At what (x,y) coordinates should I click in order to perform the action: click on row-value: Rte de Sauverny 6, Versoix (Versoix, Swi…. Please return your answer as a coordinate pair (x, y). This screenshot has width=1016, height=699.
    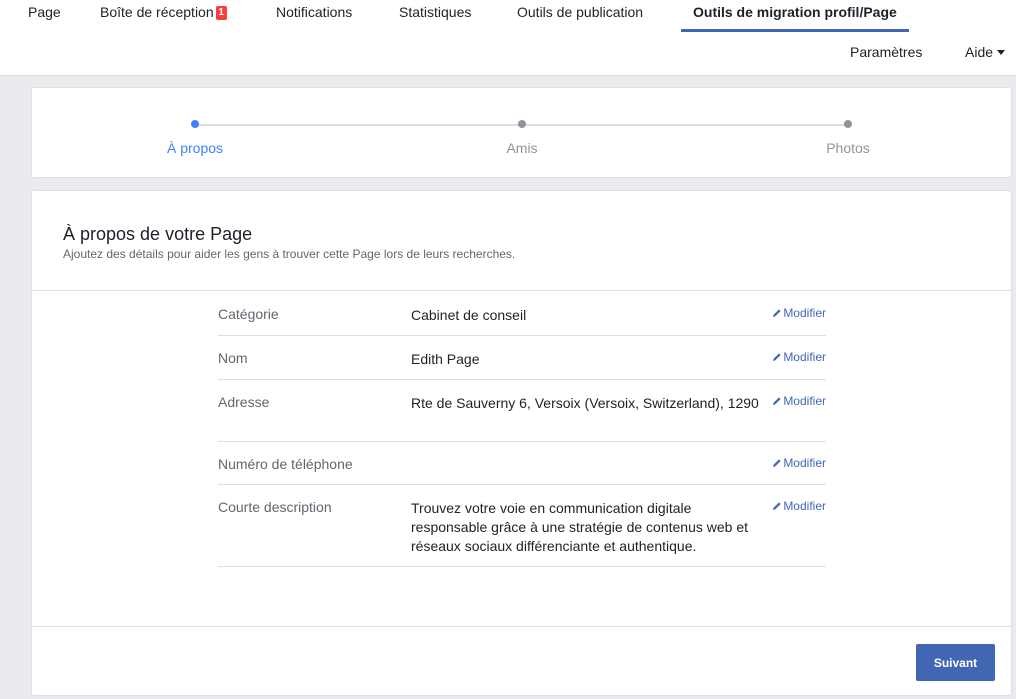
    Looking at the image, I should click on (585, 403).